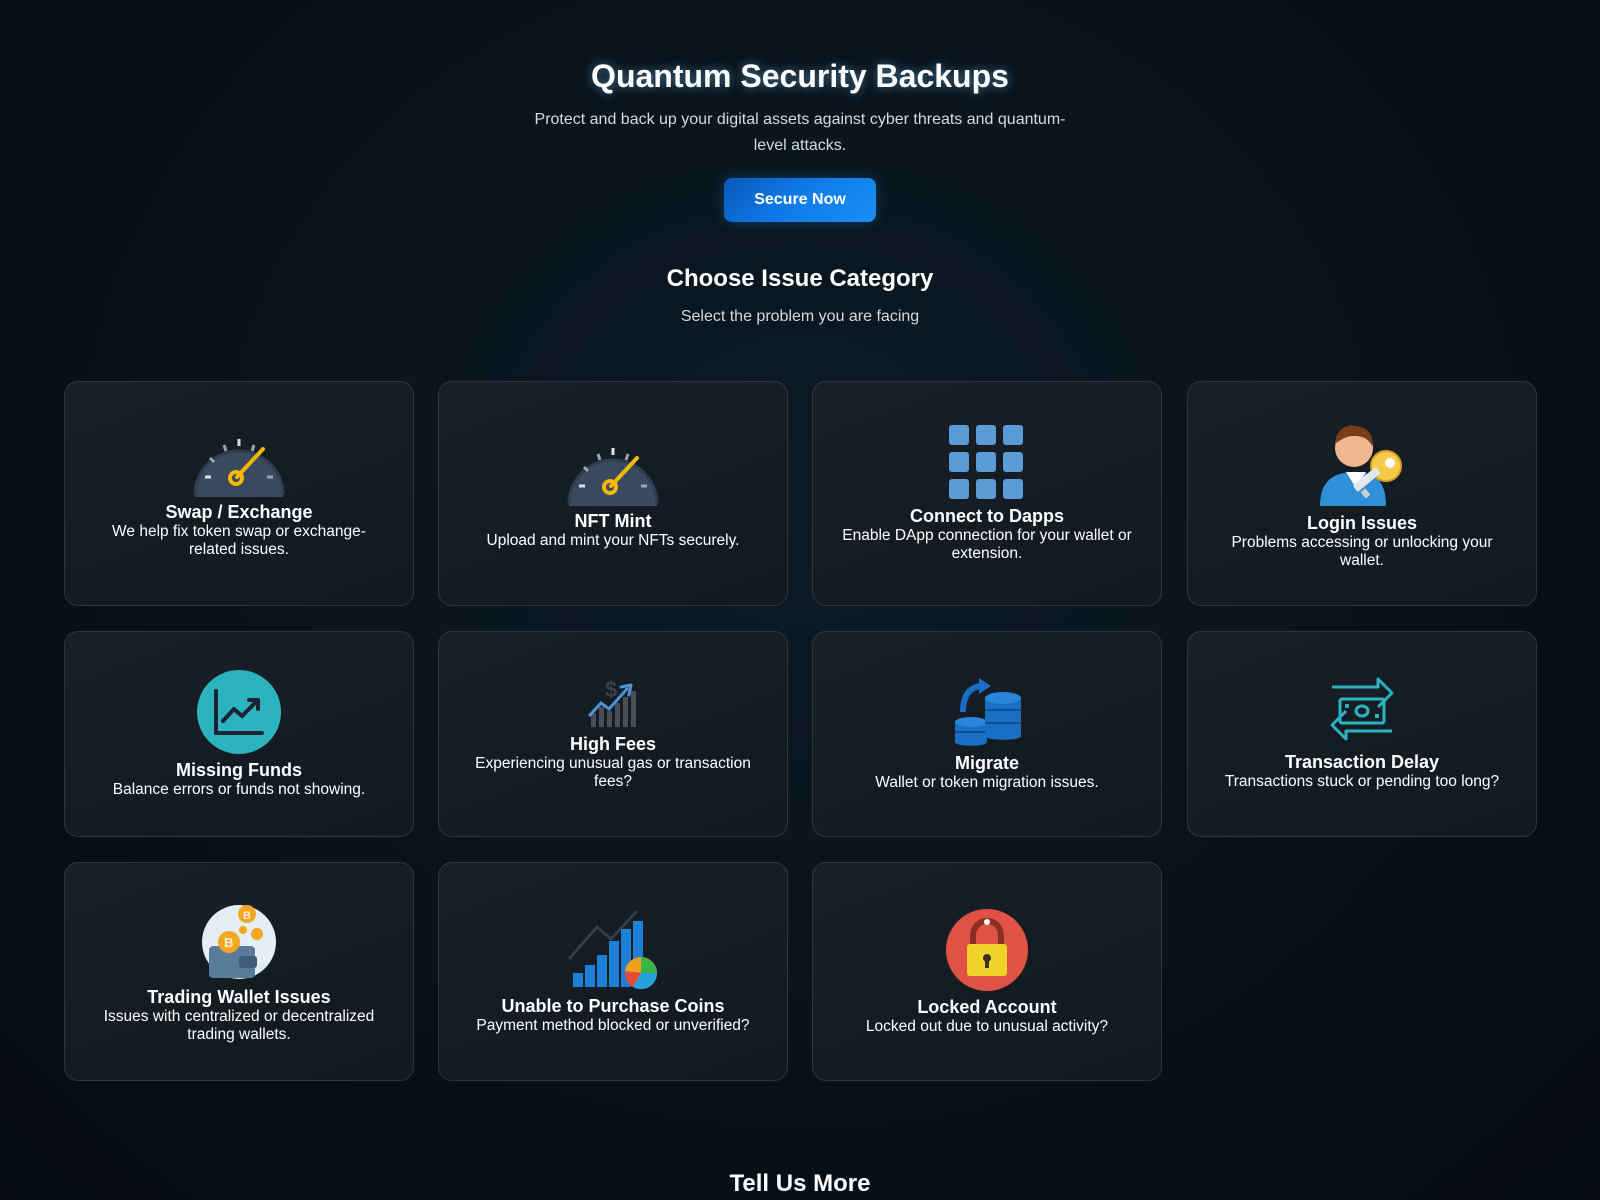 The height and width of the screenshot is (1200, 1600). I want to click on card-title: Swap / Exchange, so click(239, 511).